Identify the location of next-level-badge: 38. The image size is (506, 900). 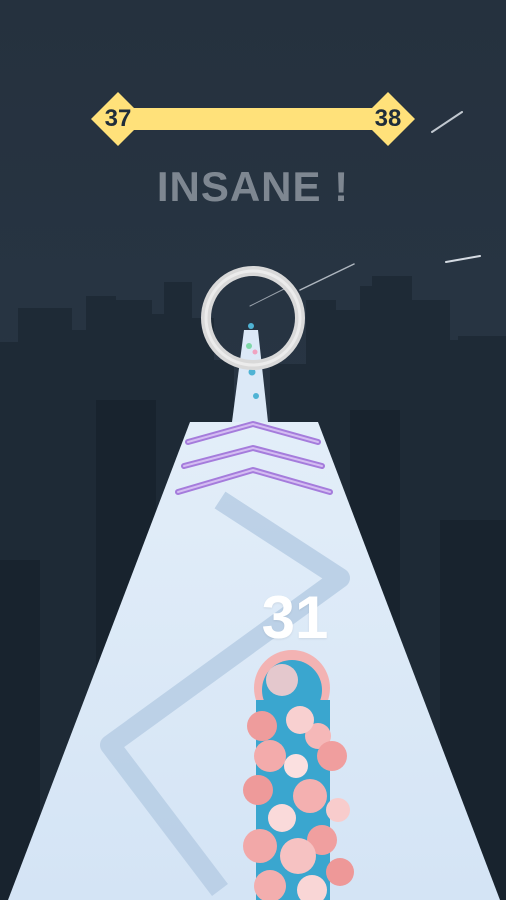
(388, 119).